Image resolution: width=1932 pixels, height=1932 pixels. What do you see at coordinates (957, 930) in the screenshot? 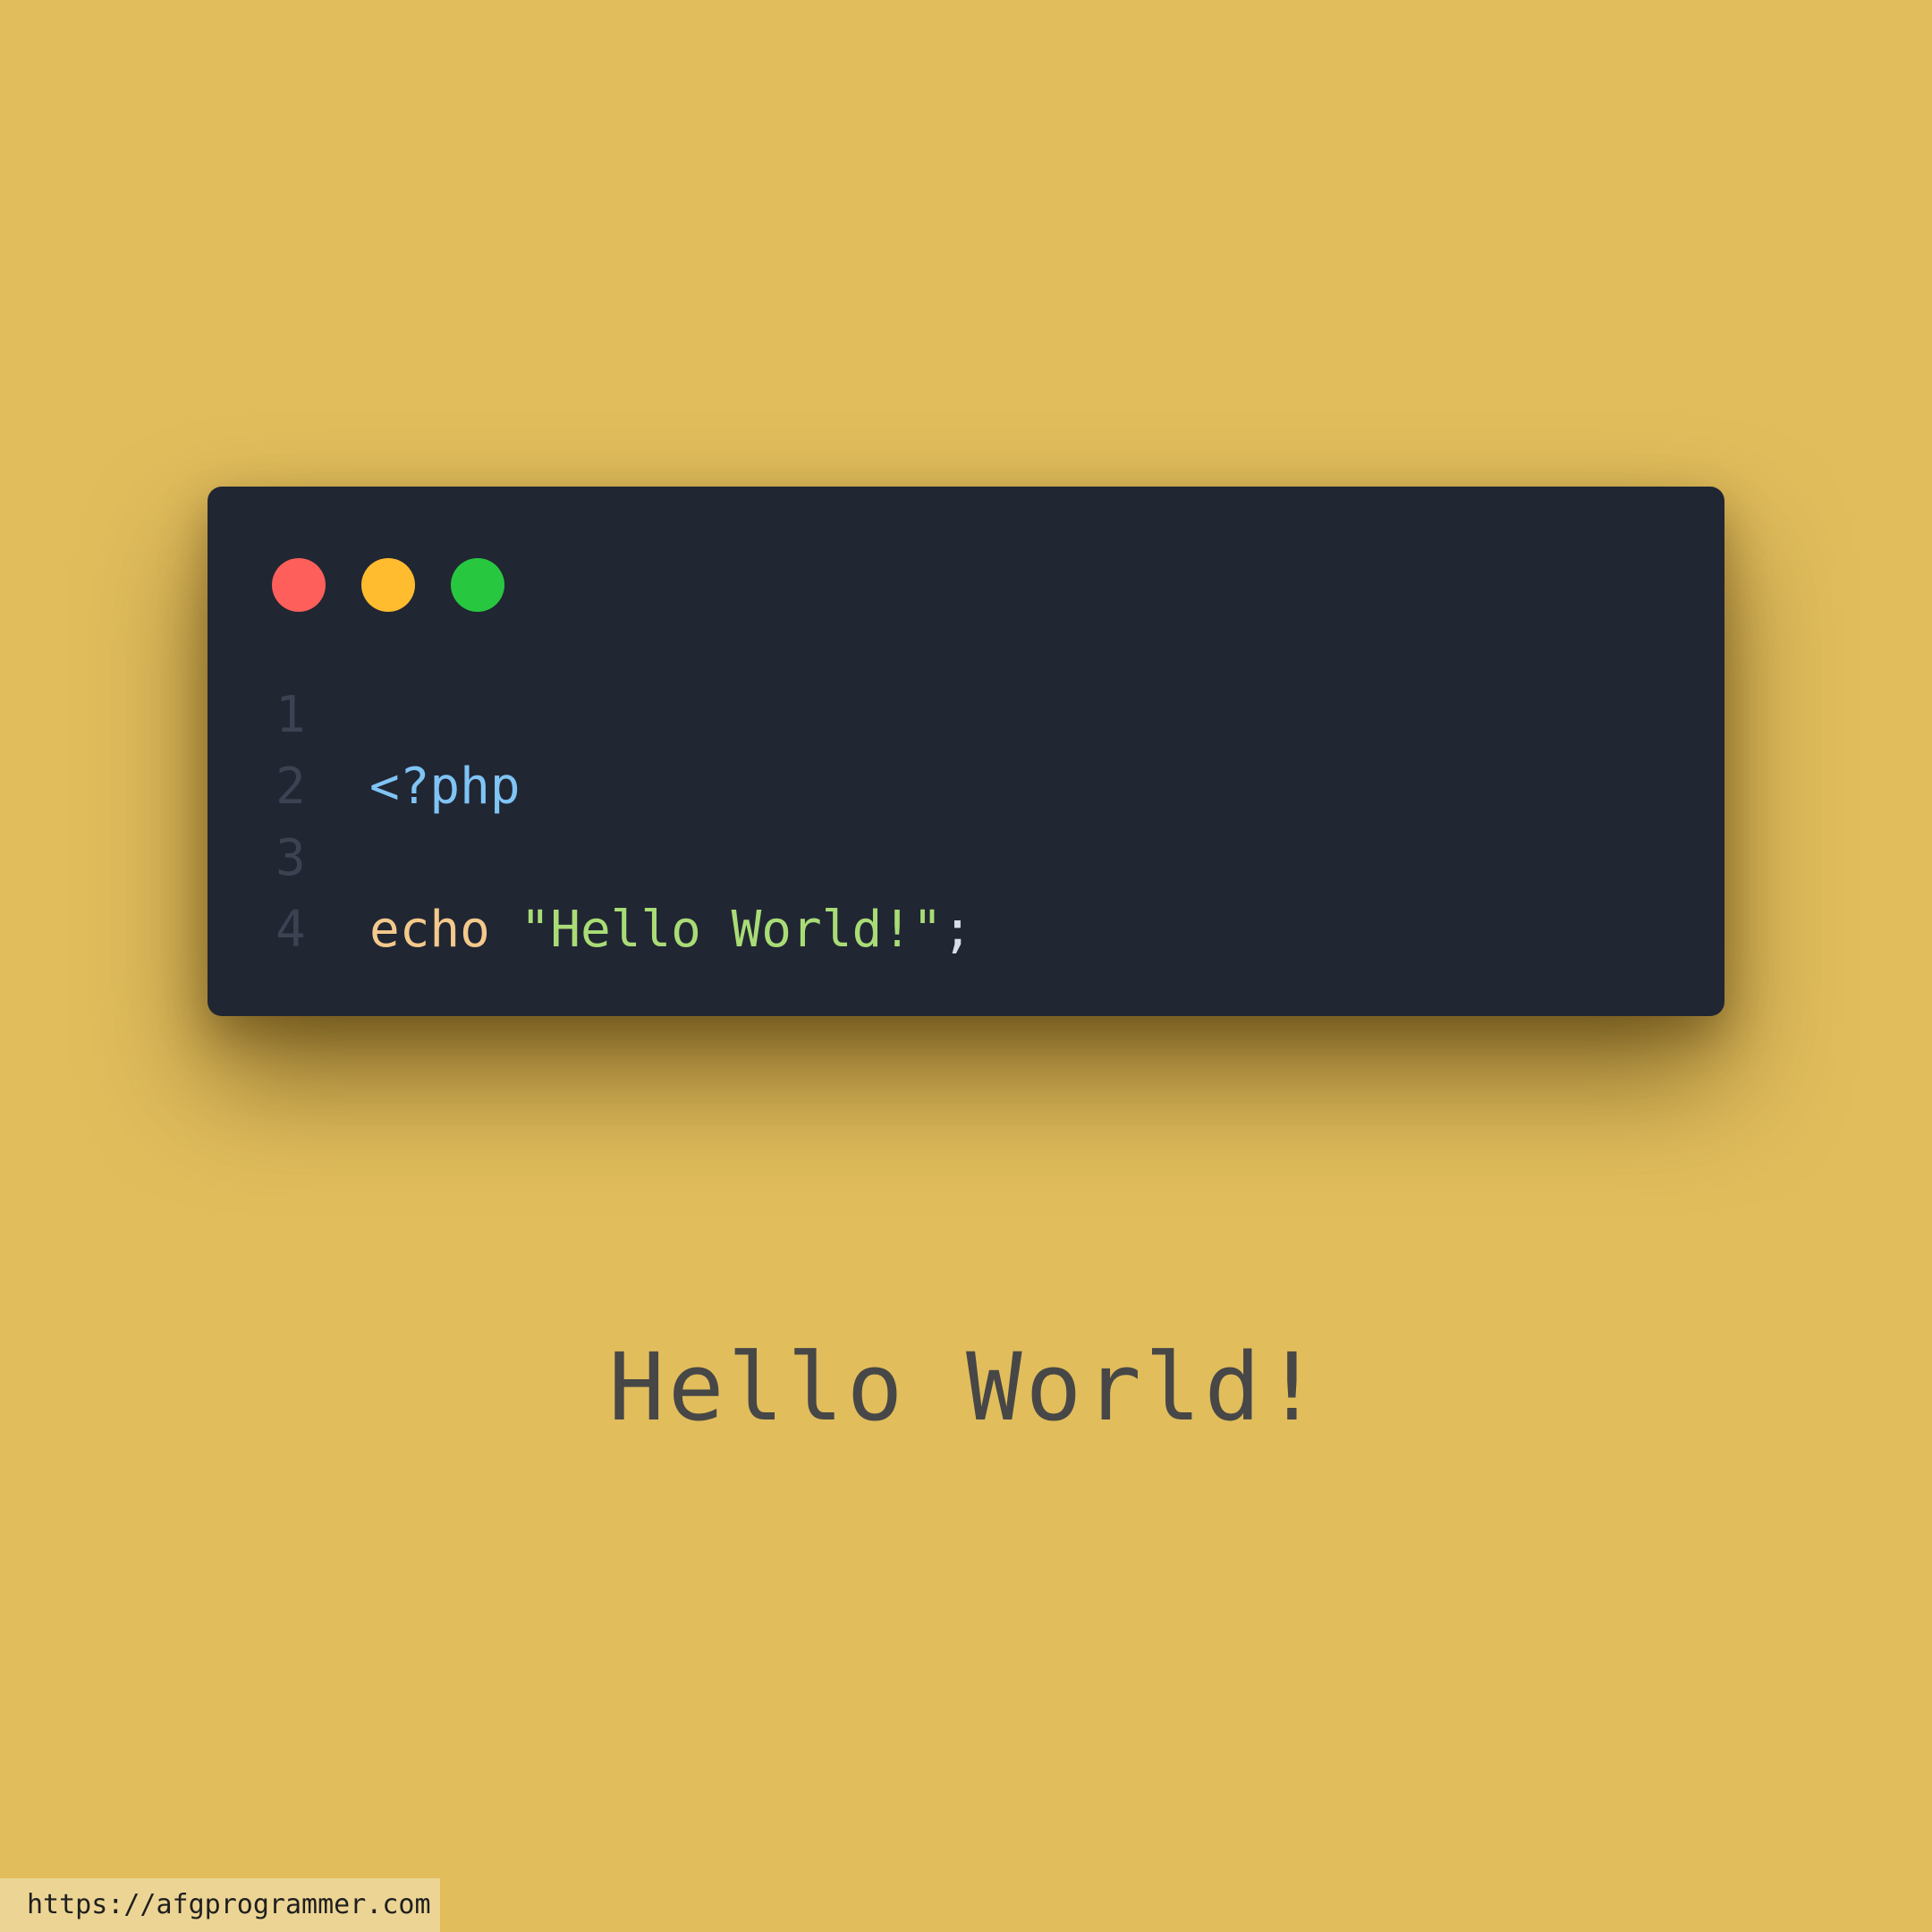
I see `semicolon: ;` at bounding box center [957, 930].